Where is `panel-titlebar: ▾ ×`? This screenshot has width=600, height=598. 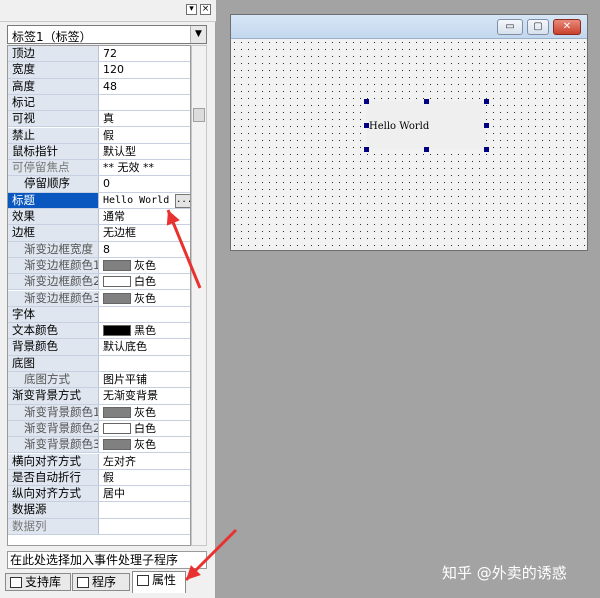 panel-titlebar: ▾ × is located at coordinates (108, 11).